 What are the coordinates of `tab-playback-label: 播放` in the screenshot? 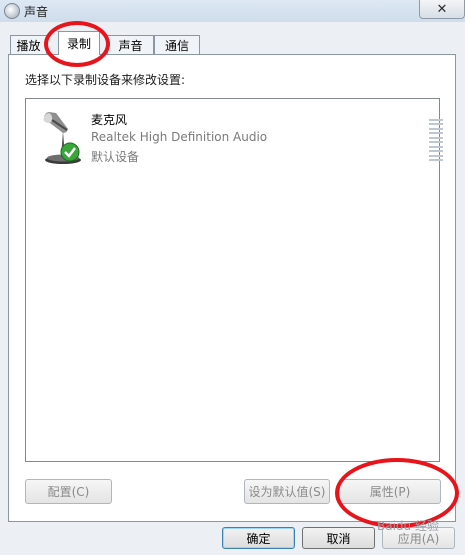 It's located at (28, 45).